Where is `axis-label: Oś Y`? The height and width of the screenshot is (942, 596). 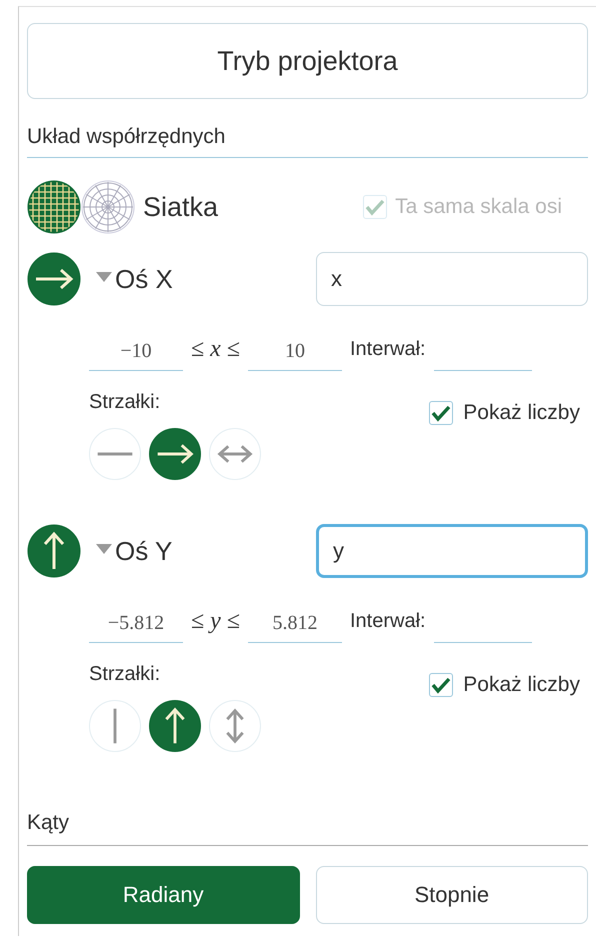 axis-label: Oś Y is located at coordinates (143, 551).